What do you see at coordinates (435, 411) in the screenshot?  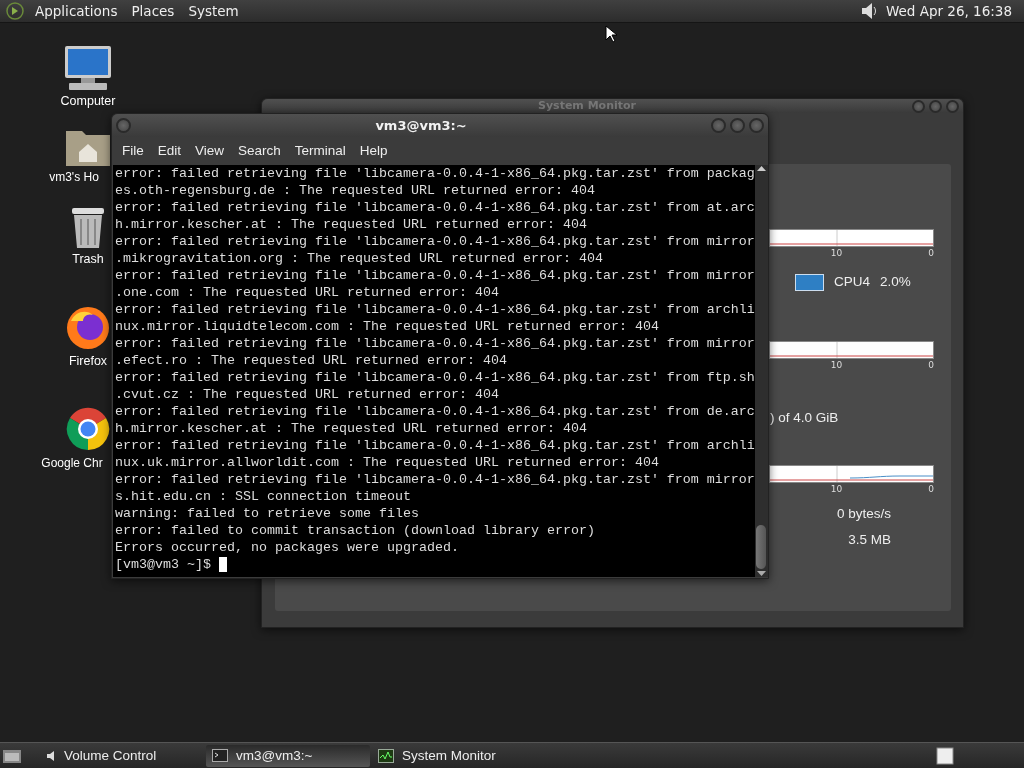 I see `terminal-line: error: failed retrieving file 'libcamera-0.0.4-1-x86_64.pkg.tar.zst' from de.arc` at bounding box center [435, 411].